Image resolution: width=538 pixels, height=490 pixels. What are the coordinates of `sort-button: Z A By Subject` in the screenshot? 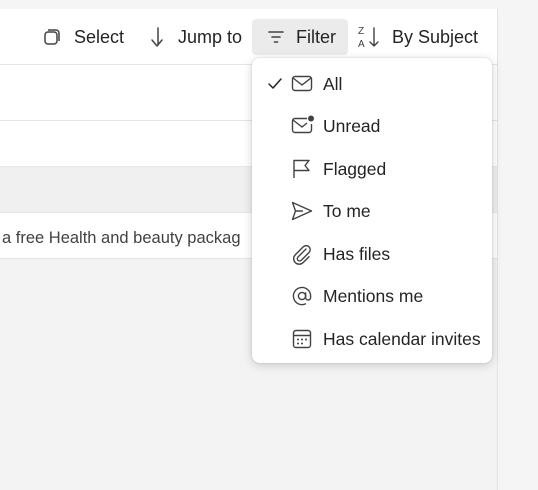 It's located at (417, 37).